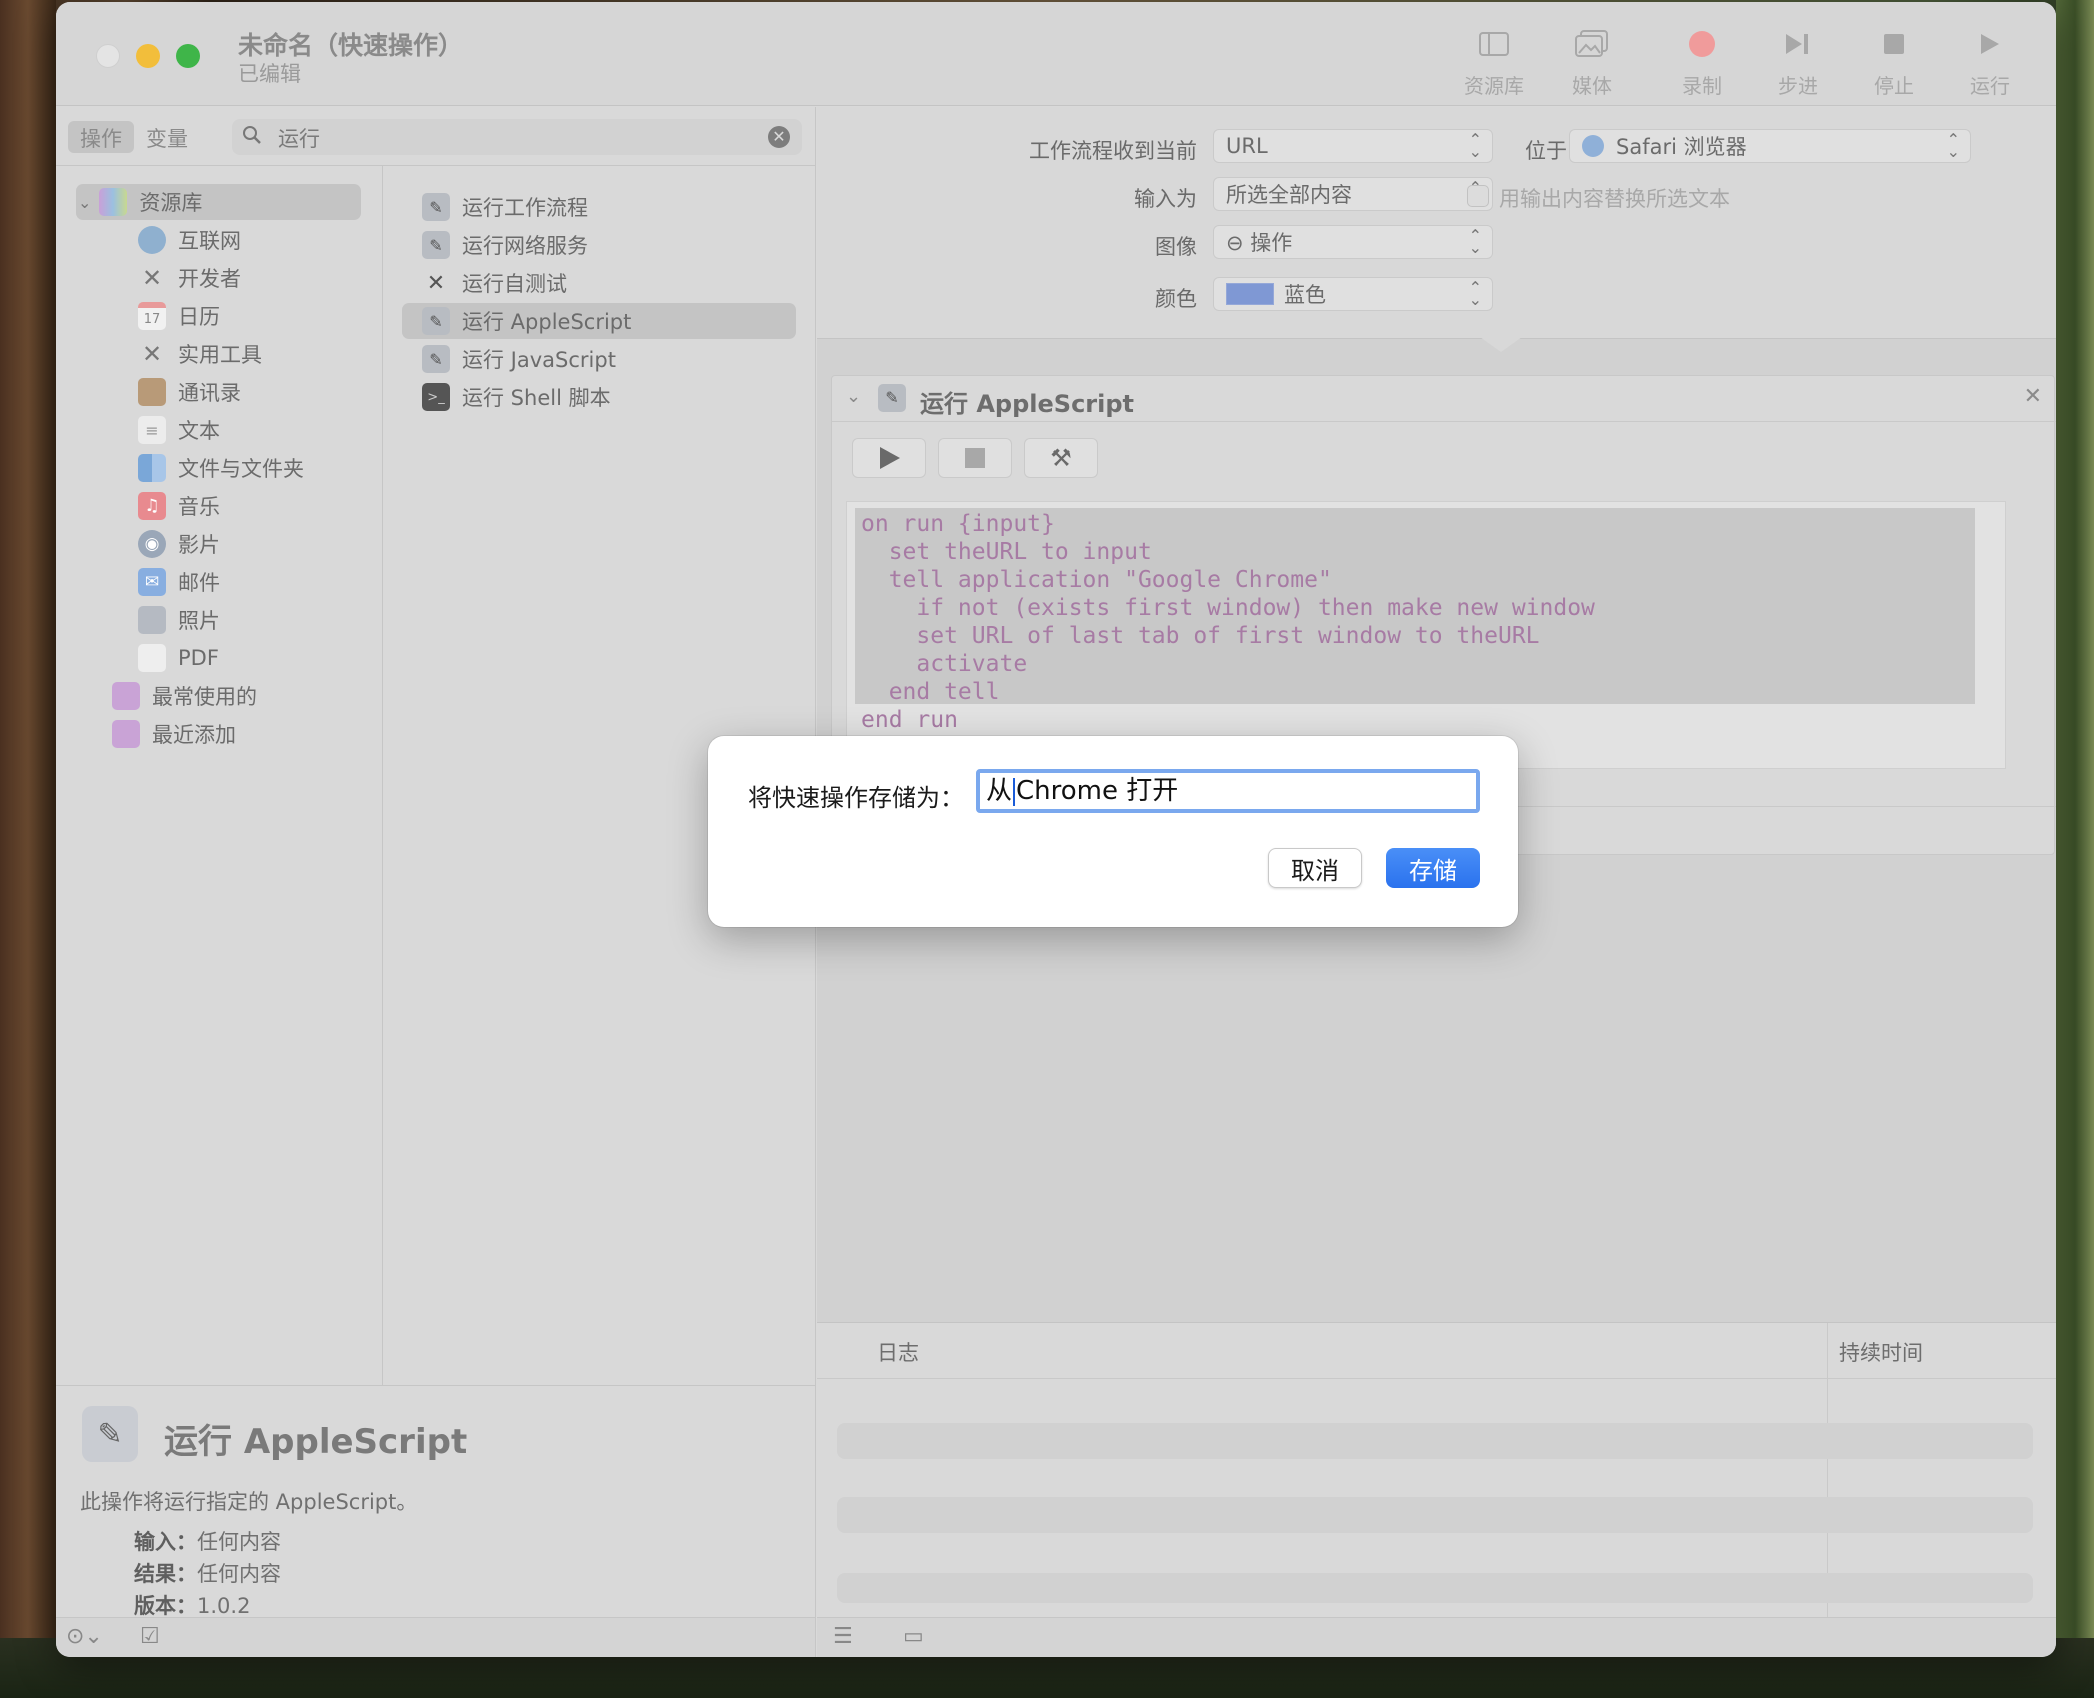 The width and height of the screenshot is (2094, 1698). Describe the element at coordinates (299, 138) in the screenshot. I see `search-input: 运行` at that location.